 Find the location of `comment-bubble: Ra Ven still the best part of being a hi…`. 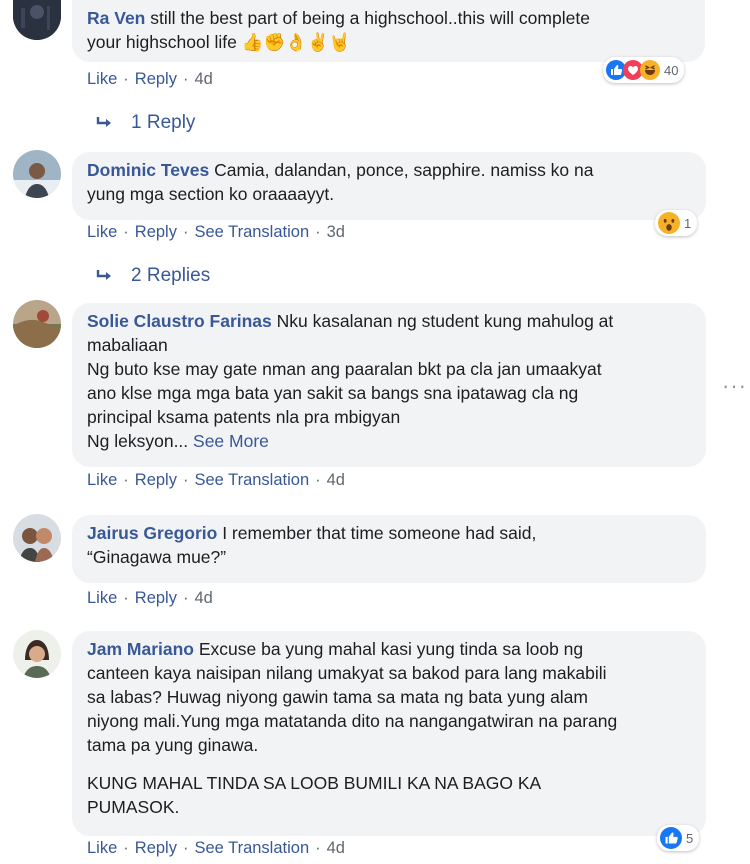

comment-bubble: Ra Ven still the best part of being a hi… is located at coordinates (388, 31).